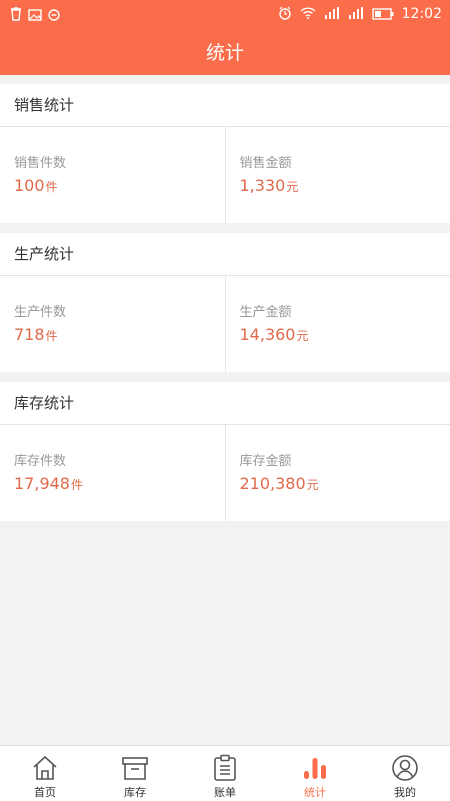 This screenshot has width=450, height=801. Describe the element at coordinates (40, 310) in the screenshot. I see `stat-label: 生产件数` at that location.